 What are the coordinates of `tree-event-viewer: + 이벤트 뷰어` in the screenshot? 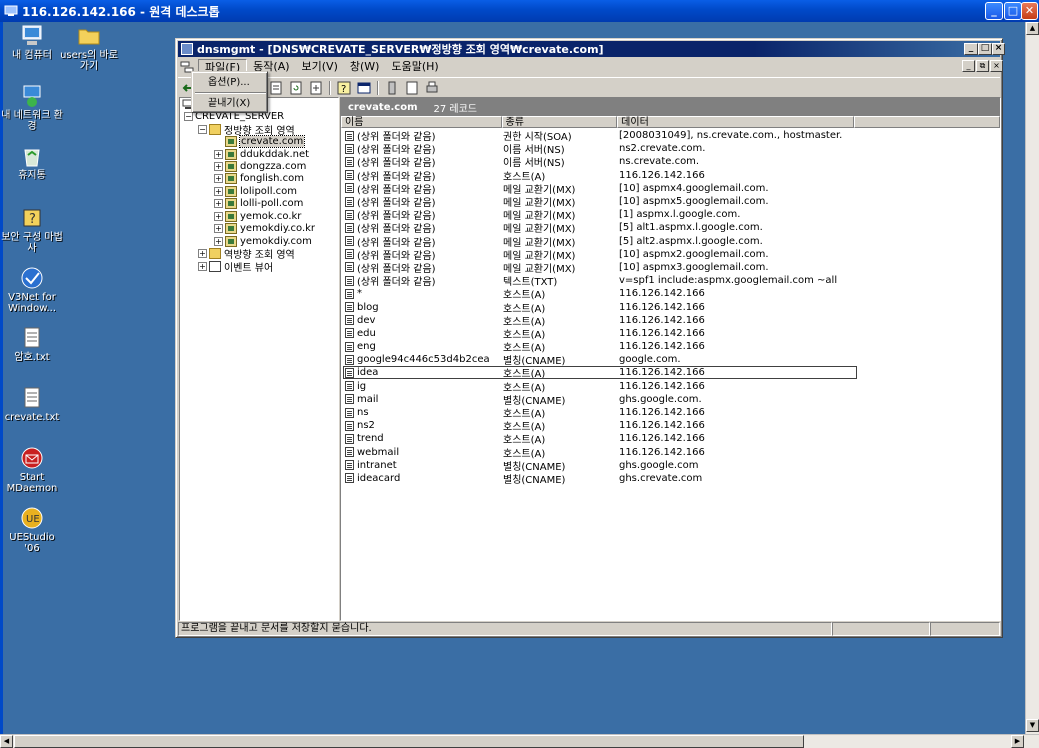 It's located at (235, 267).